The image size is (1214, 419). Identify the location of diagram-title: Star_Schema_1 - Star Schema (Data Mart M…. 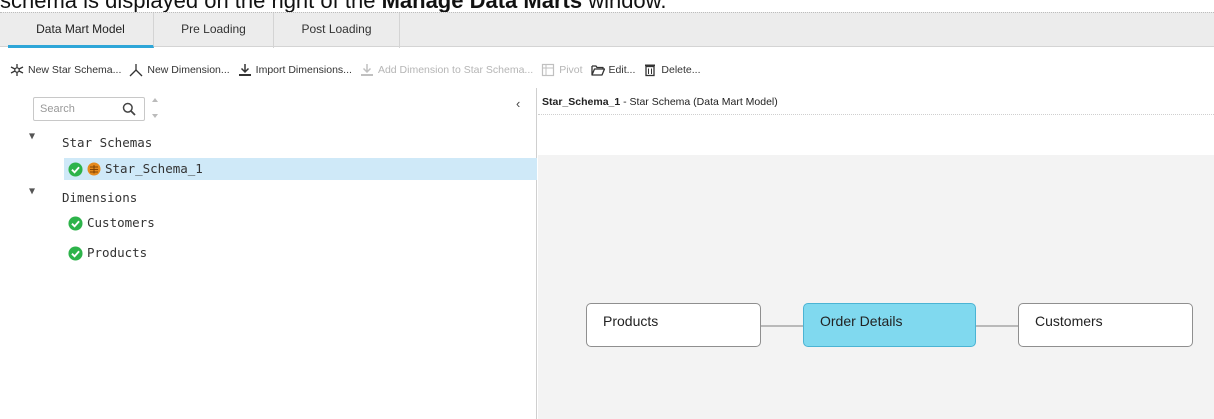
(660, 102).